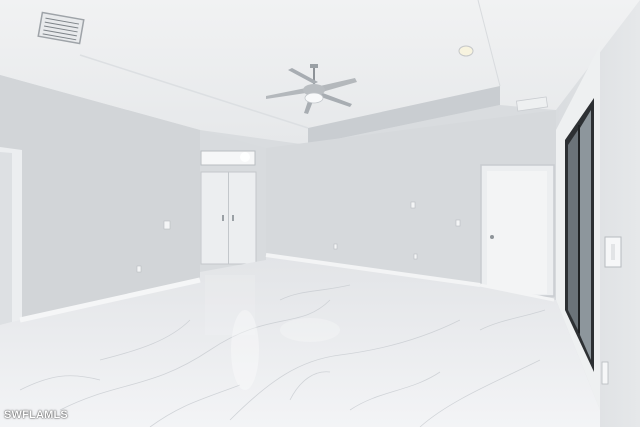 This screenshot has height=427, width=640. Describe the element at coordinates (167, 225) in the screenshot. I see `light-switch` at that location.